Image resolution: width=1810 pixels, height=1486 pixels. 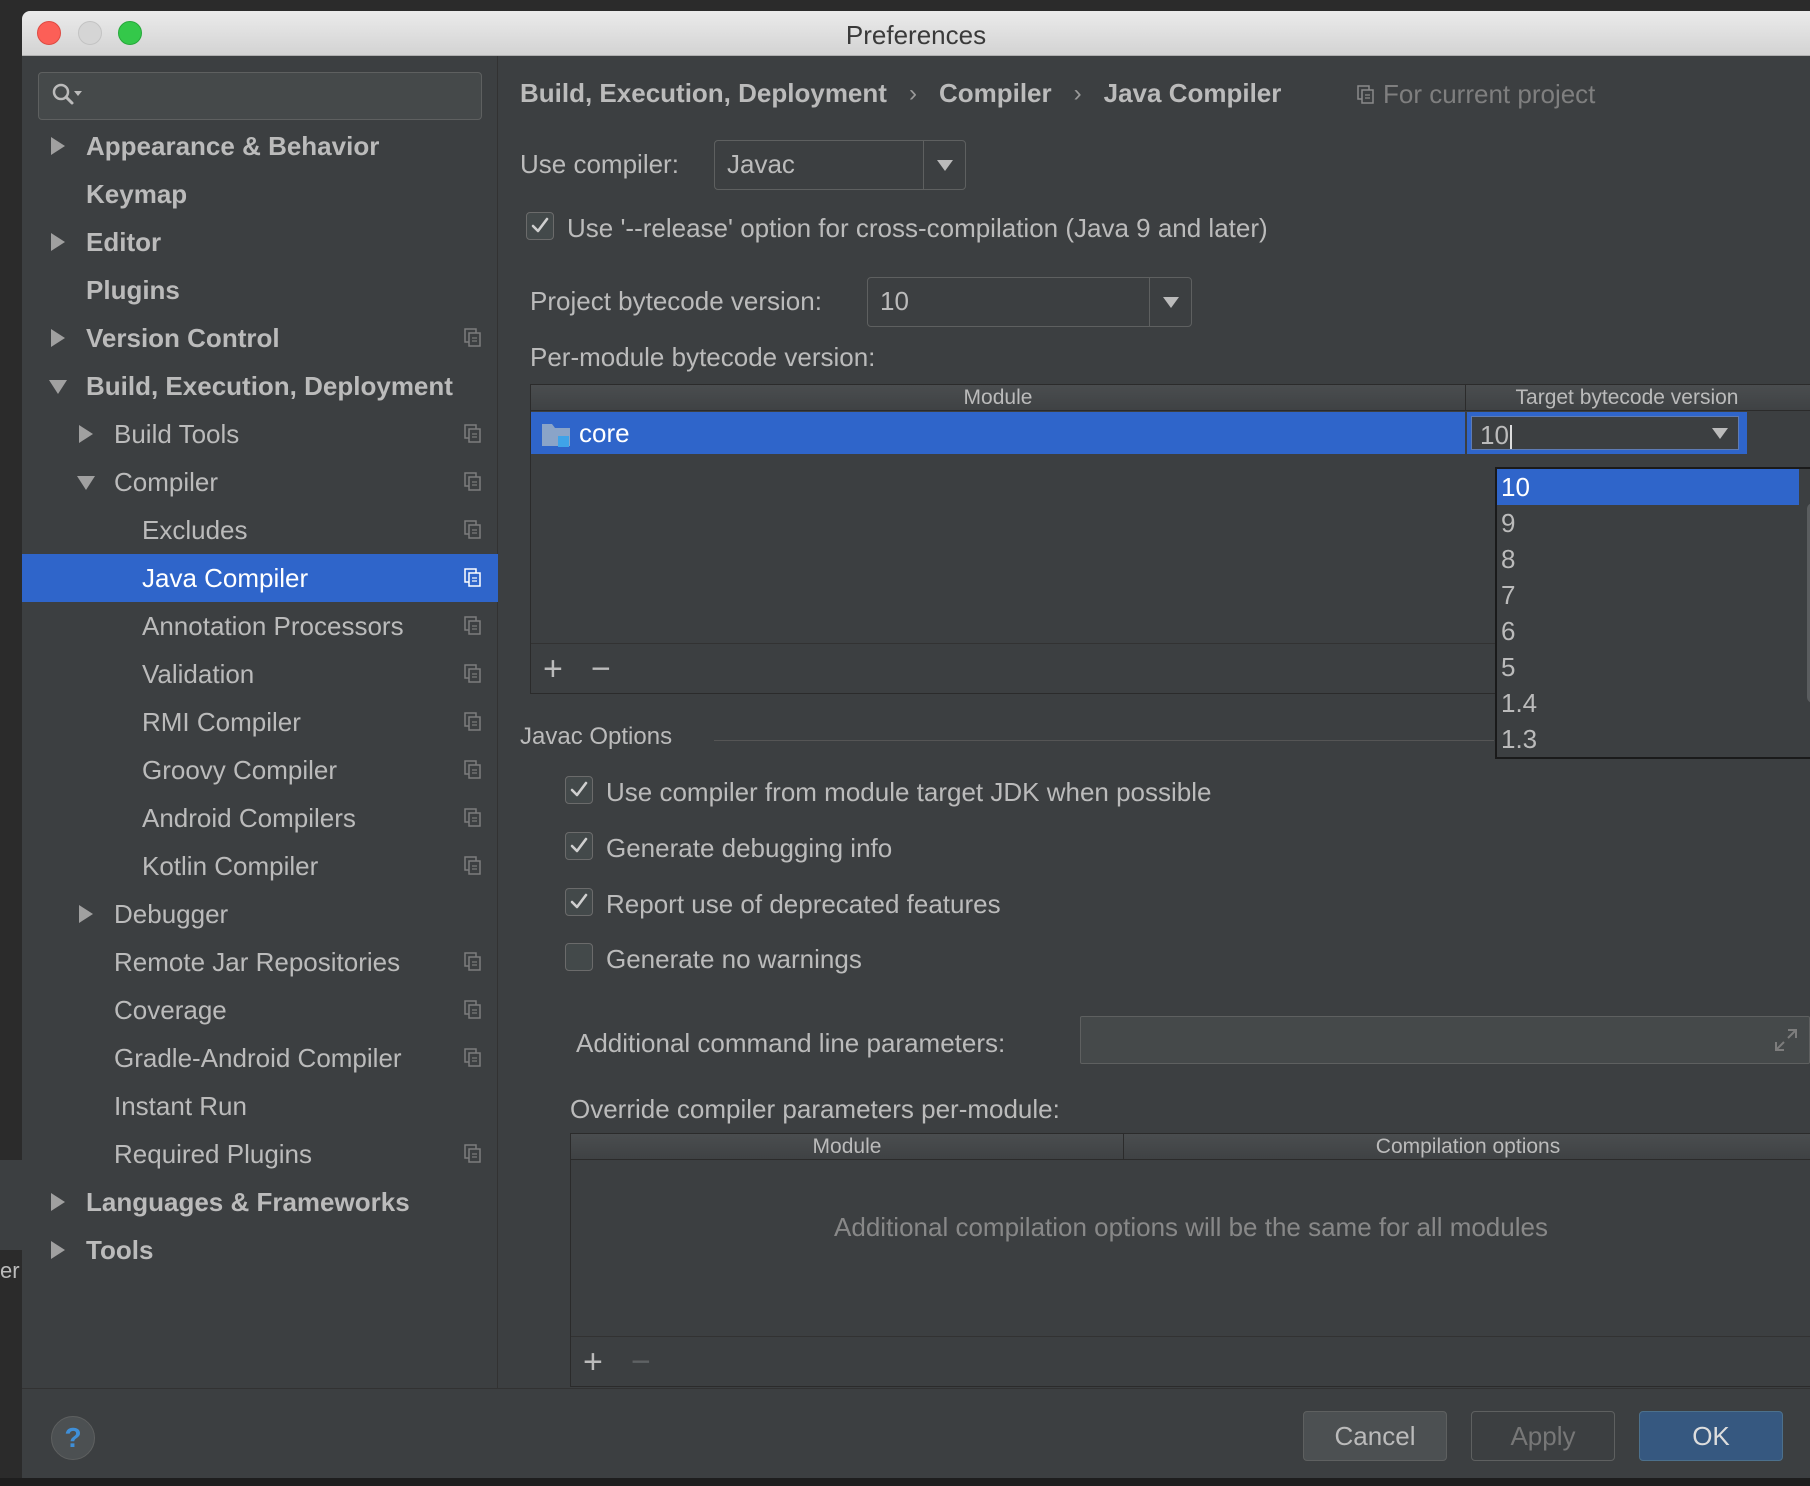 I want to click on add-module-button: +, so click(x=553, y=669).